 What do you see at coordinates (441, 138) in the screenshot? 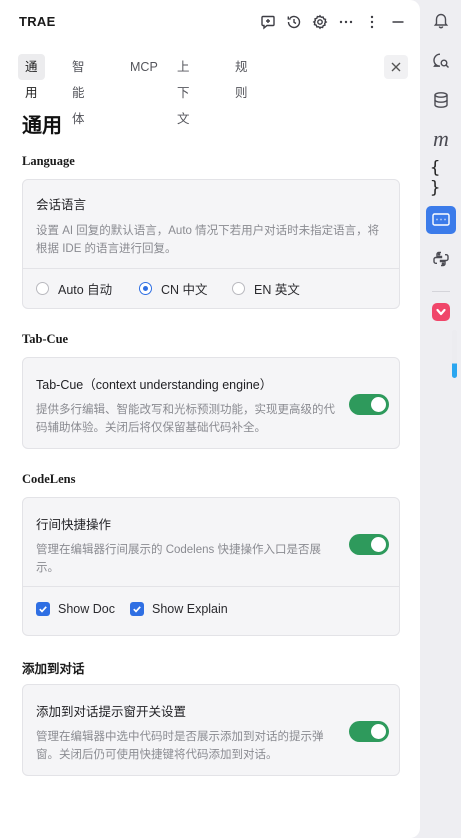
I see `m-extension-icon: m` at bounding box center [441, 138].